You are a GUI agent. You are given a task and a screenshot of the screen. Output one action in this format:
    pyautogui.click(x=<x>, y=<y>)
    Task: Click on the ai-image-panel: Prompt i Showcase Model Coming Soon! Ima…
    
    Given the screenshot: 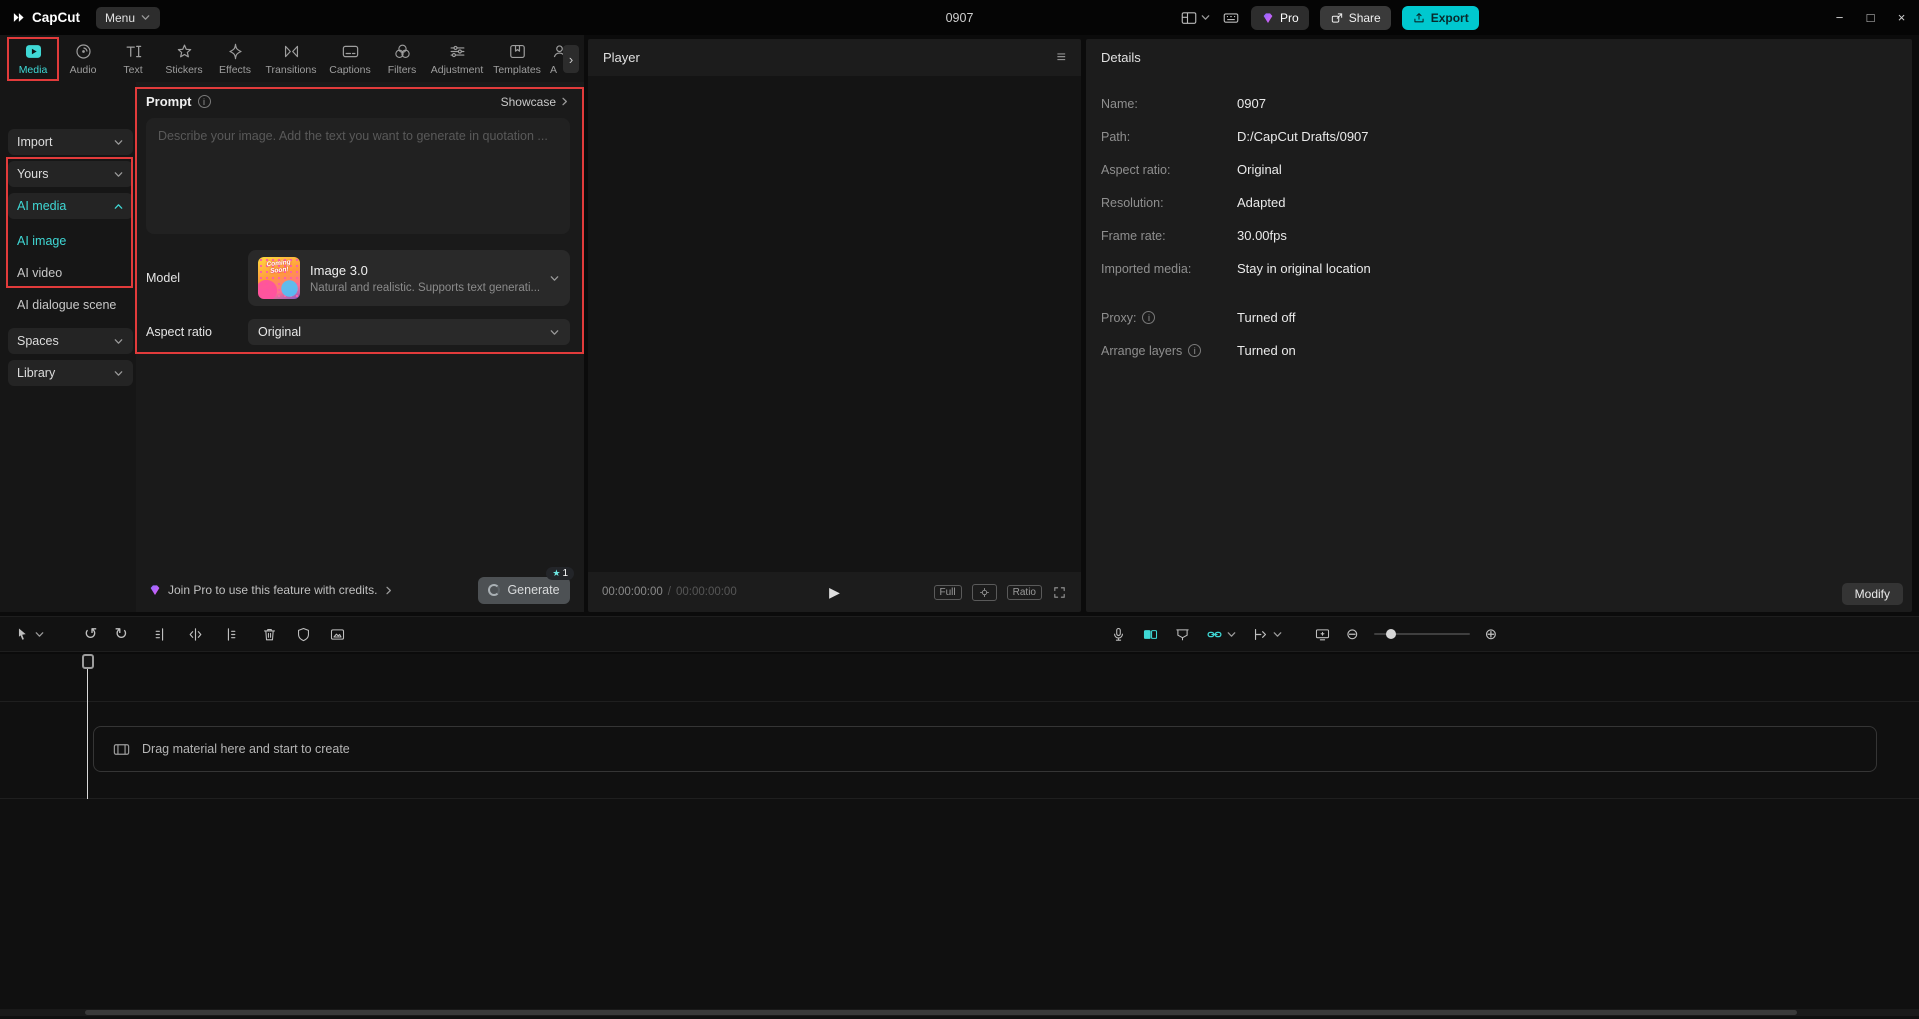 What is the action you would take?
    pyautogui.click(x=360, y=347)
    